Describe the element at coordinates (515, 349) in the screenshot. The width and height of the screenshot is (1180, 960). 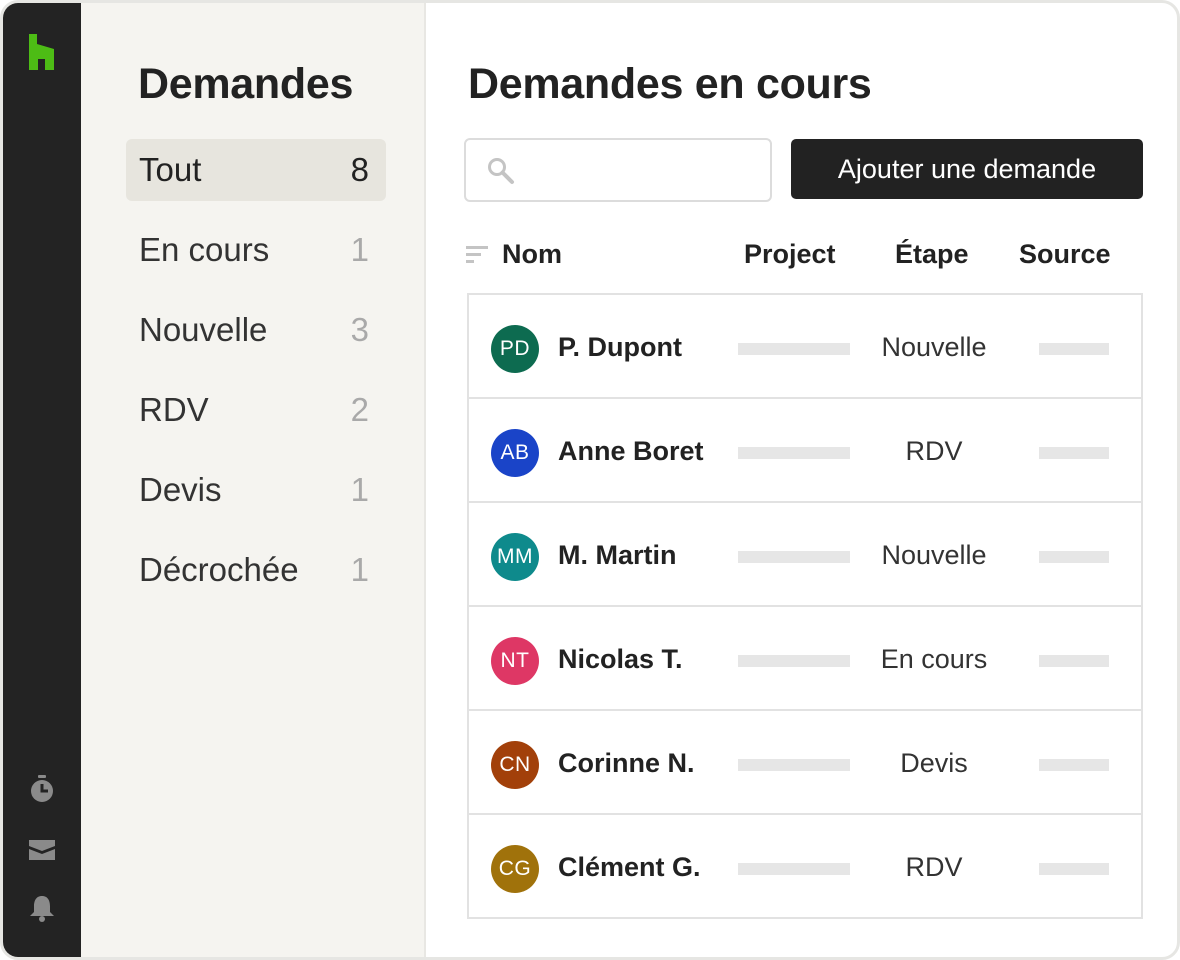
I see `avatar: PD` at that location.